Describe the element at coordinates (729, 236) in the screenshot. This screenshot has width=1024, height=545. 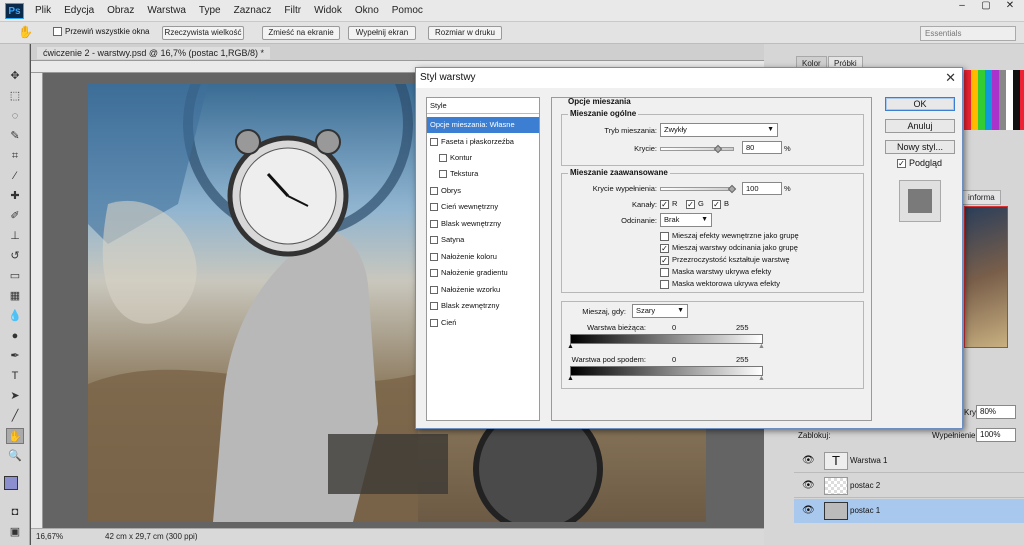
I see `blend-interior-effects-checkbox: Mieszaj efekty wewnętrzne jako grupę` at that location.